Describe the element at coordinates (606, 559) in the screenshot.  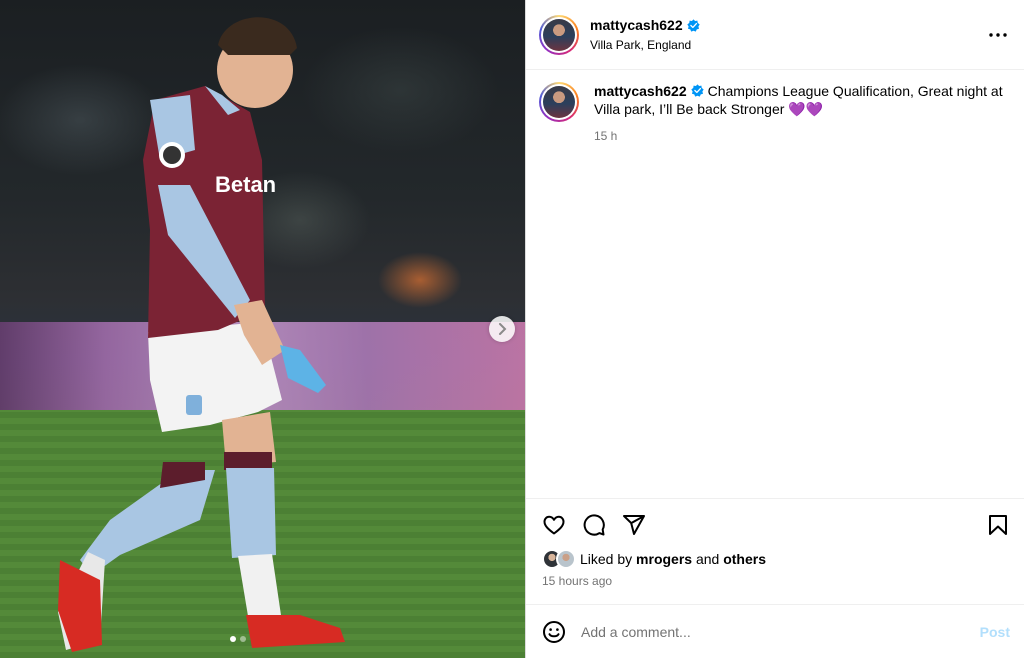
I see `likes-prefix: Liked by` at that location.